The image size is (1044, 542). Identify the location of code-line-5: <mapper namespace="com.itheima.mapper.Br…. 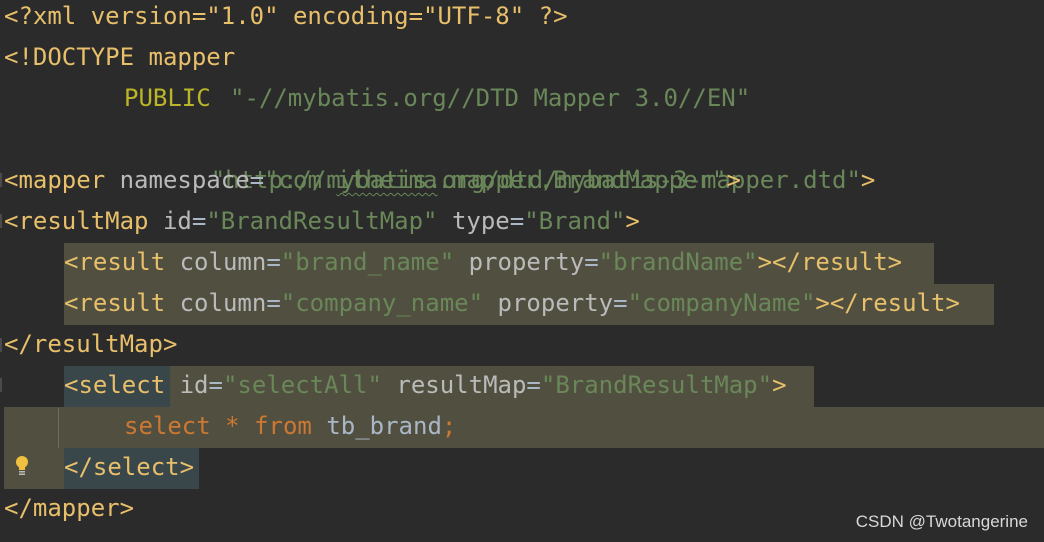
(370, 180).